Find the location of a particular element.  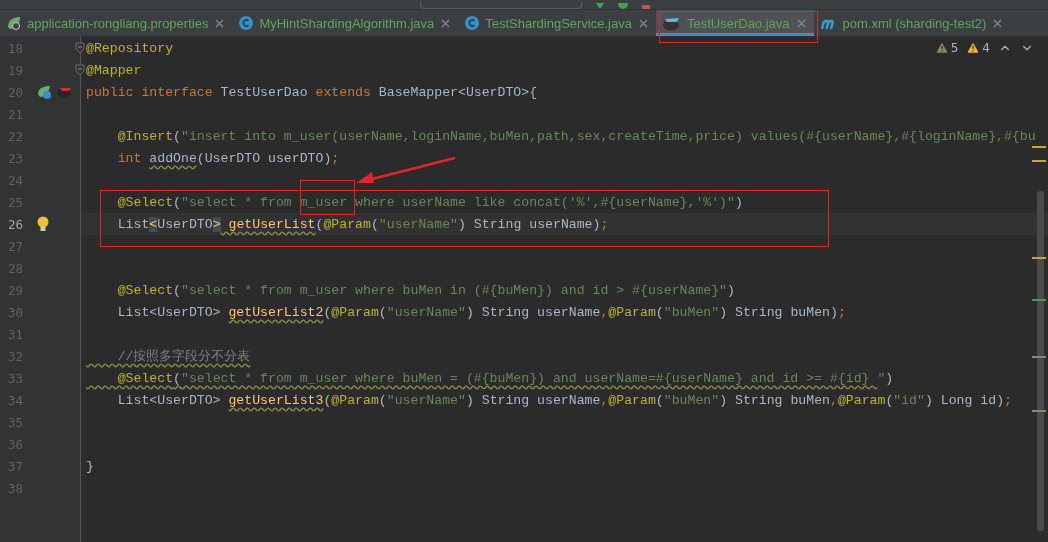

code-line: } is located at coordinates (90, 466).